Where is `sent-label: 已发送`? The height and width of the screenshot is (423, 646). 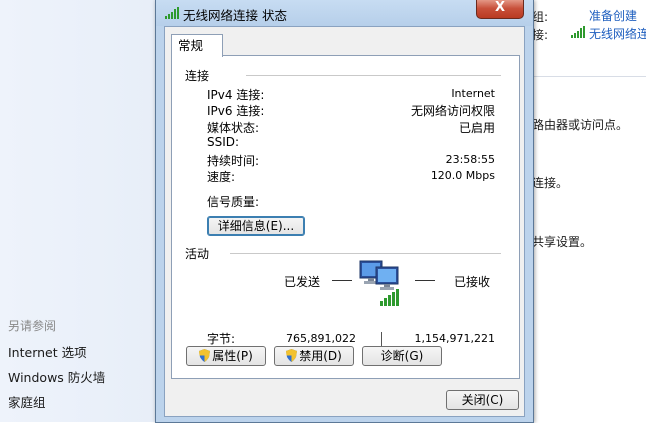
sent-label: 已发送 is located at coordinates (302, 282).